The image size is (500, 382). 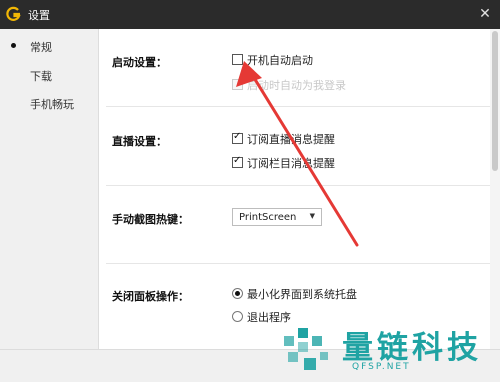 What do you see at coordinates (41, 47) in the screenshot?
I see `sidebar-item-label: 常规` at bounding box center [41, 47].